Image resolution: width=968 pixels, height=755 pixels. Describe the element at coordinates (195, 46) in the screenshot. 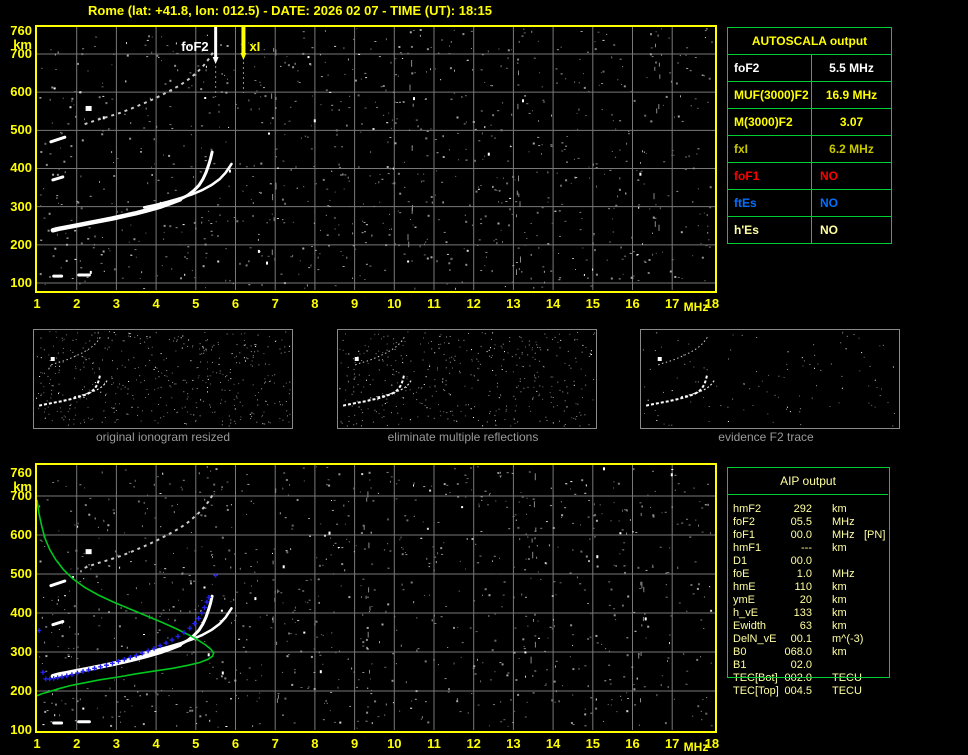

I see `marker-label-fof2: foF2` at that location.